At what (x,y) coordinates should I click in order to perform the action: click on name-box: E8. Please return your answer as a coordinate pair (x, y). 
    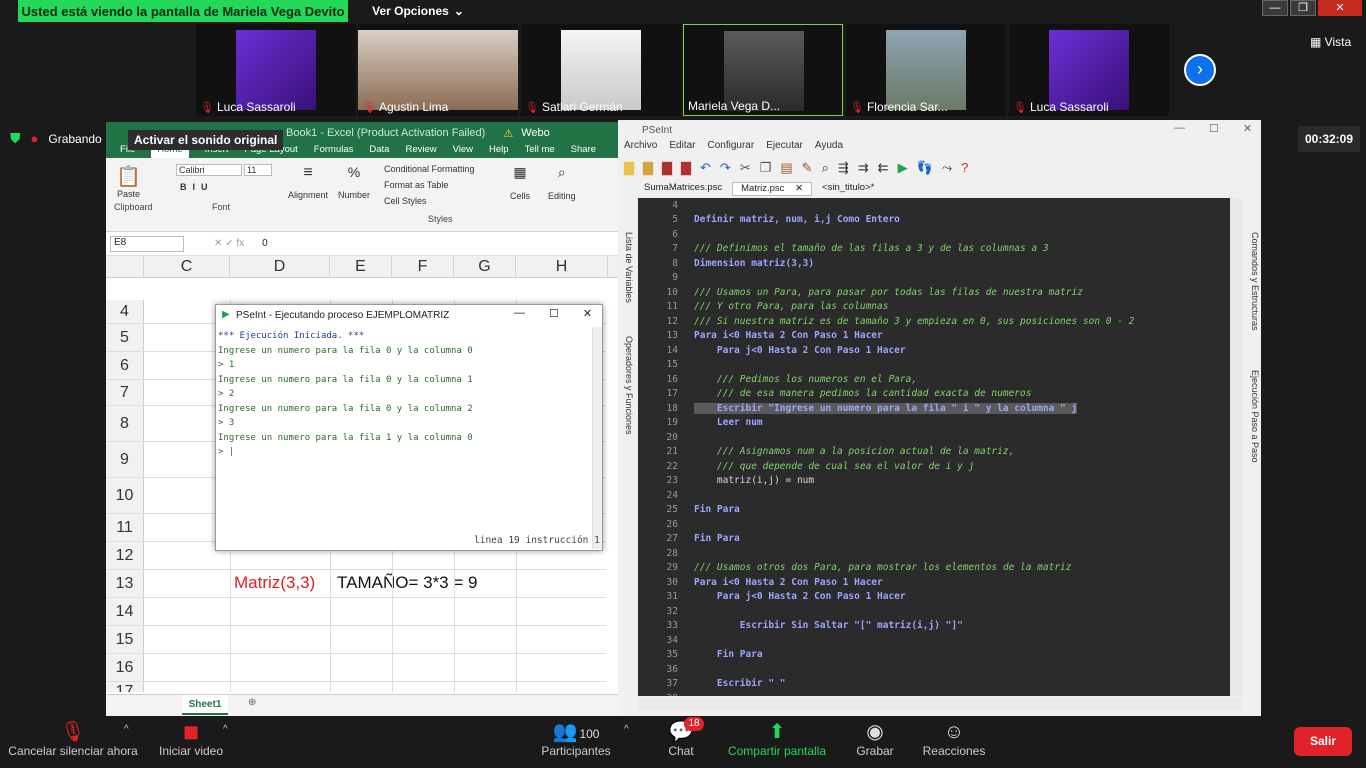
    Looking at the image, I should click on (147, 243).